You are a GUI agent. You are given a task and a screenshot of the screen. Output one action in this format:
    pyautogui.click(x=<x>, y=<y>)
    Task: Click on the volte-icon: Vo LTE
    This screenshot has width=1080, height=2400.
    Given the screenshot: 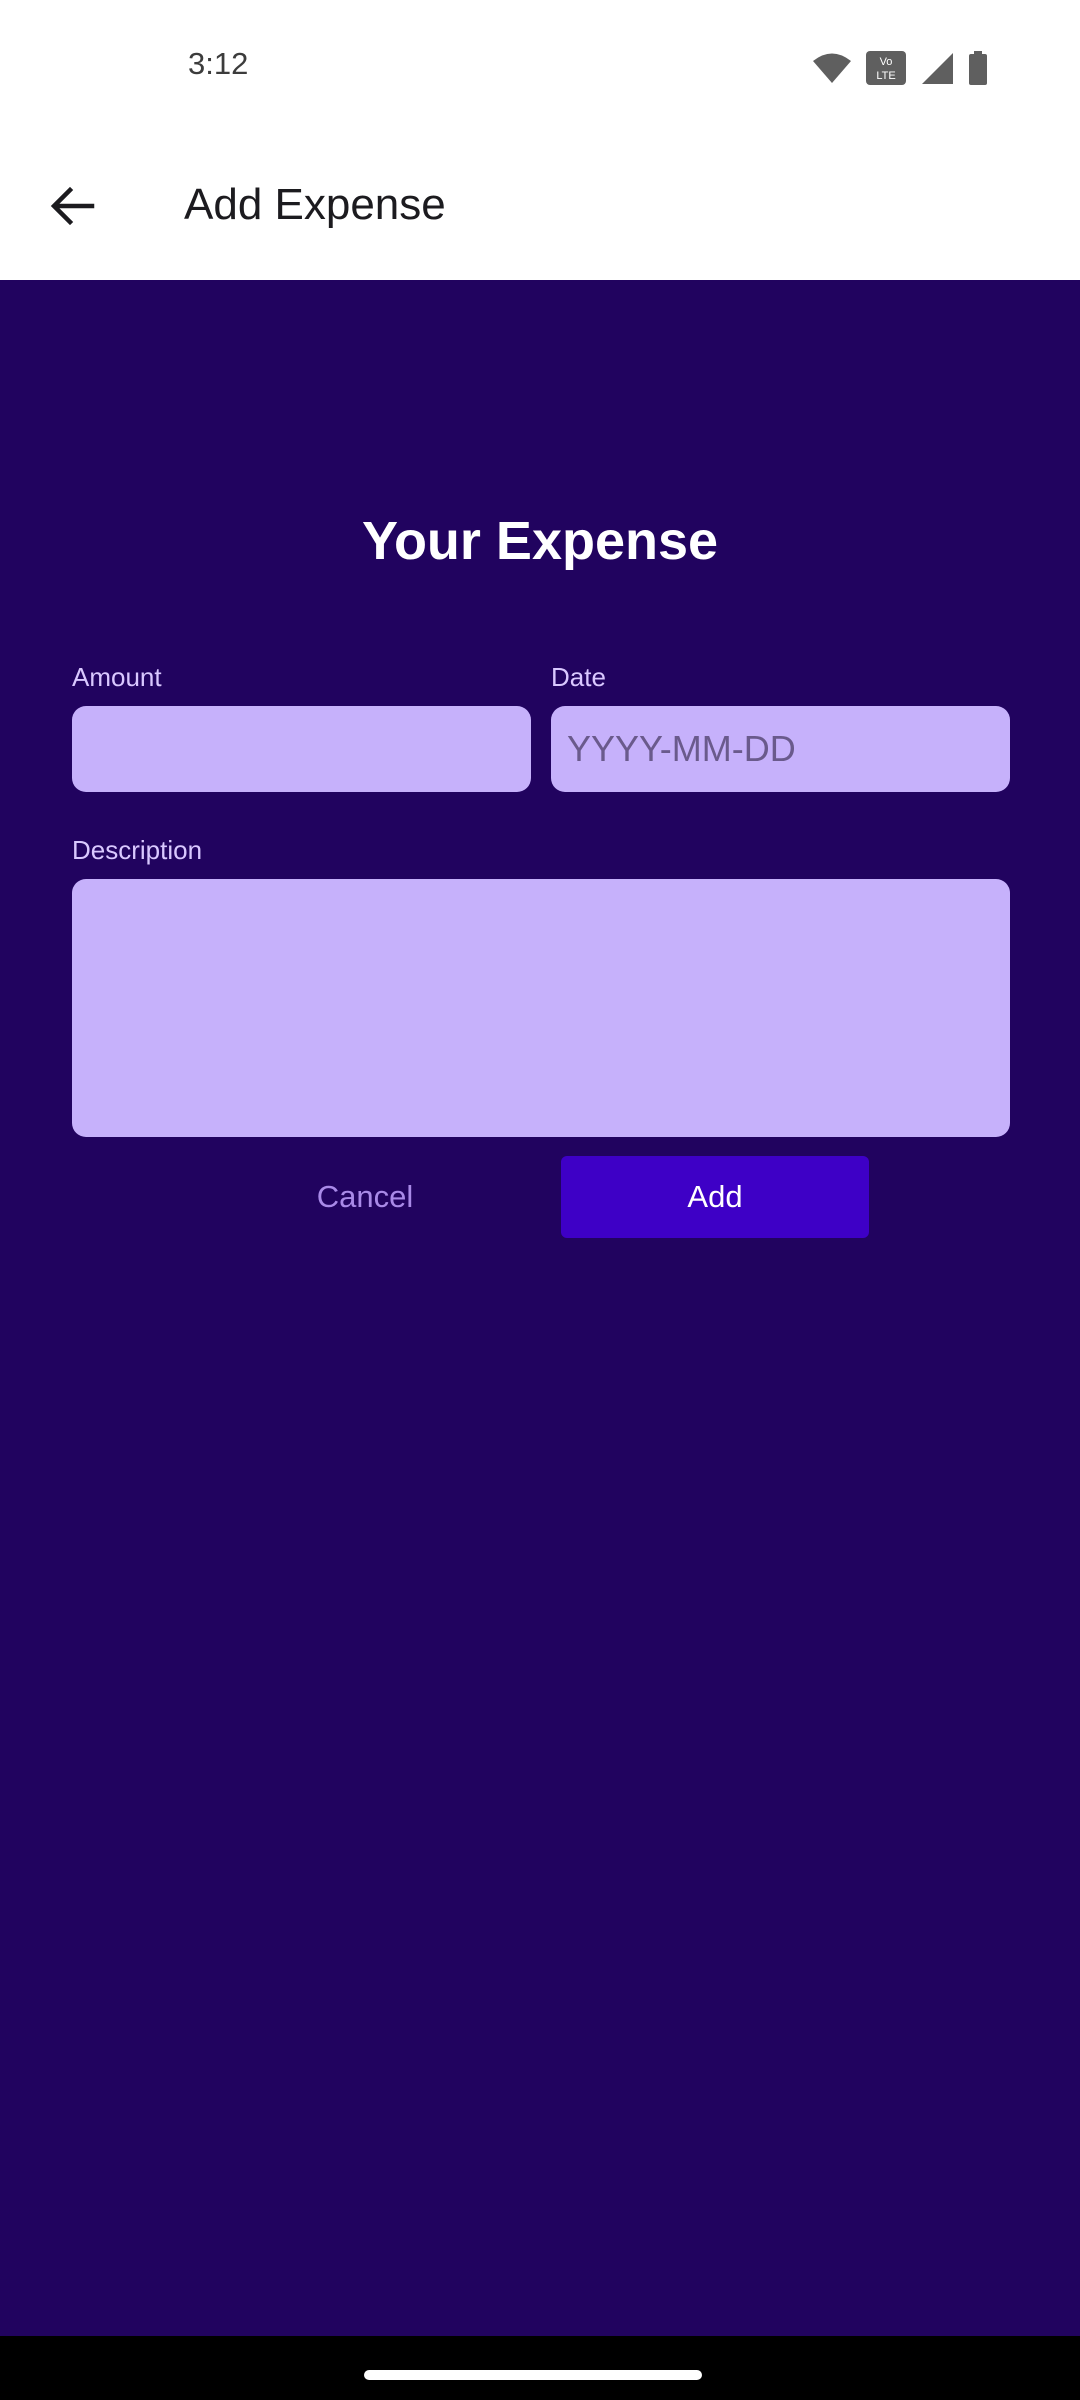 What is the action you would take?
    pyautogui.click(x=886, y=68)
    